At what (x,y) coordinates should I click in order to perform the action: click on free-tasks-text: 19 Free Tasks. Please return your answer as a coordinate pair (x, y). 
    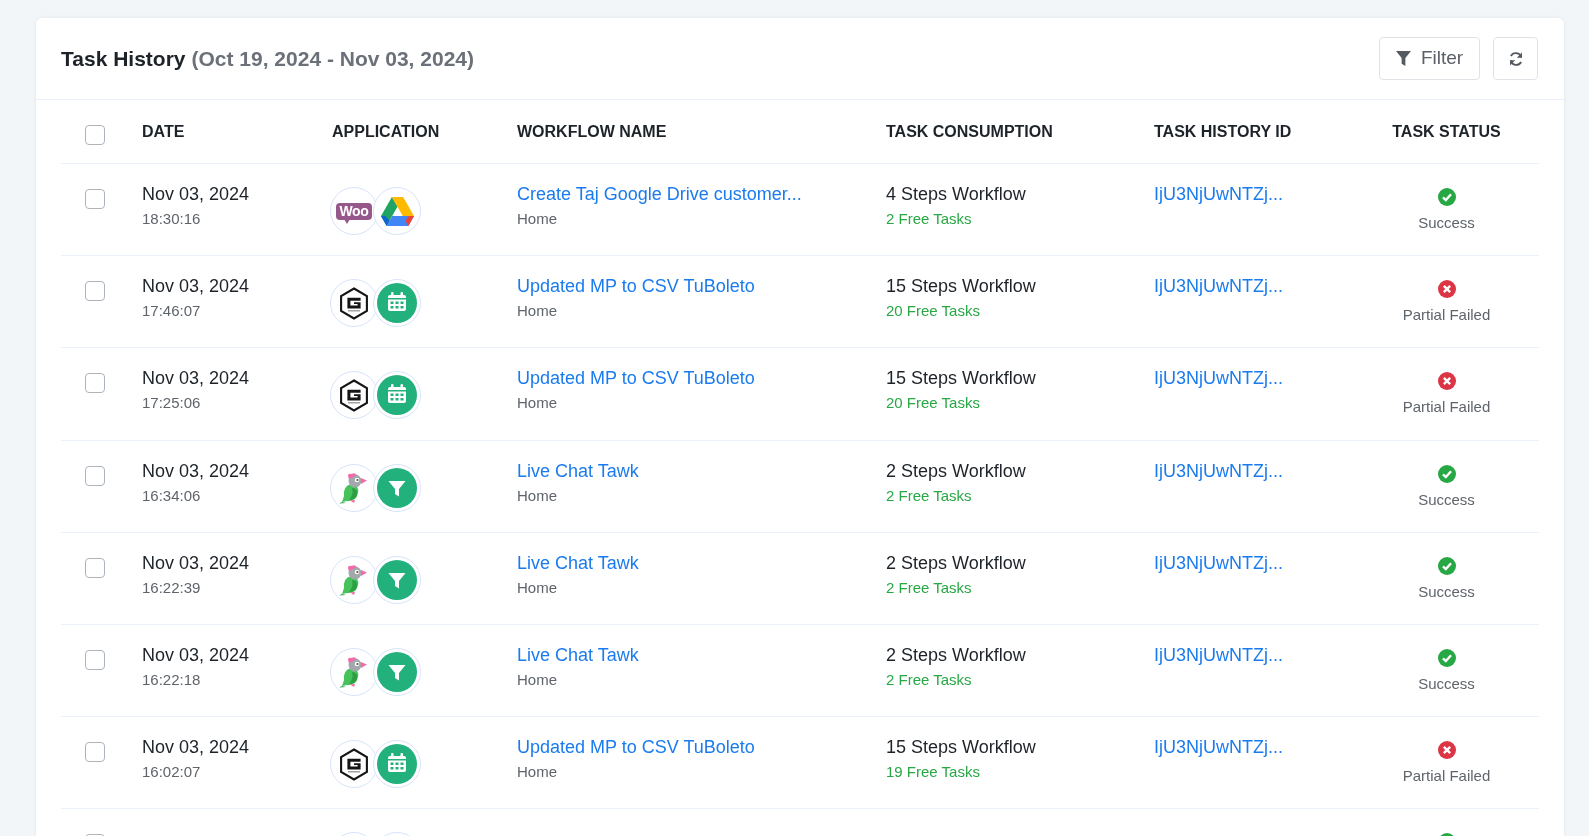
    Looking at the image, I should click on (933, 772).